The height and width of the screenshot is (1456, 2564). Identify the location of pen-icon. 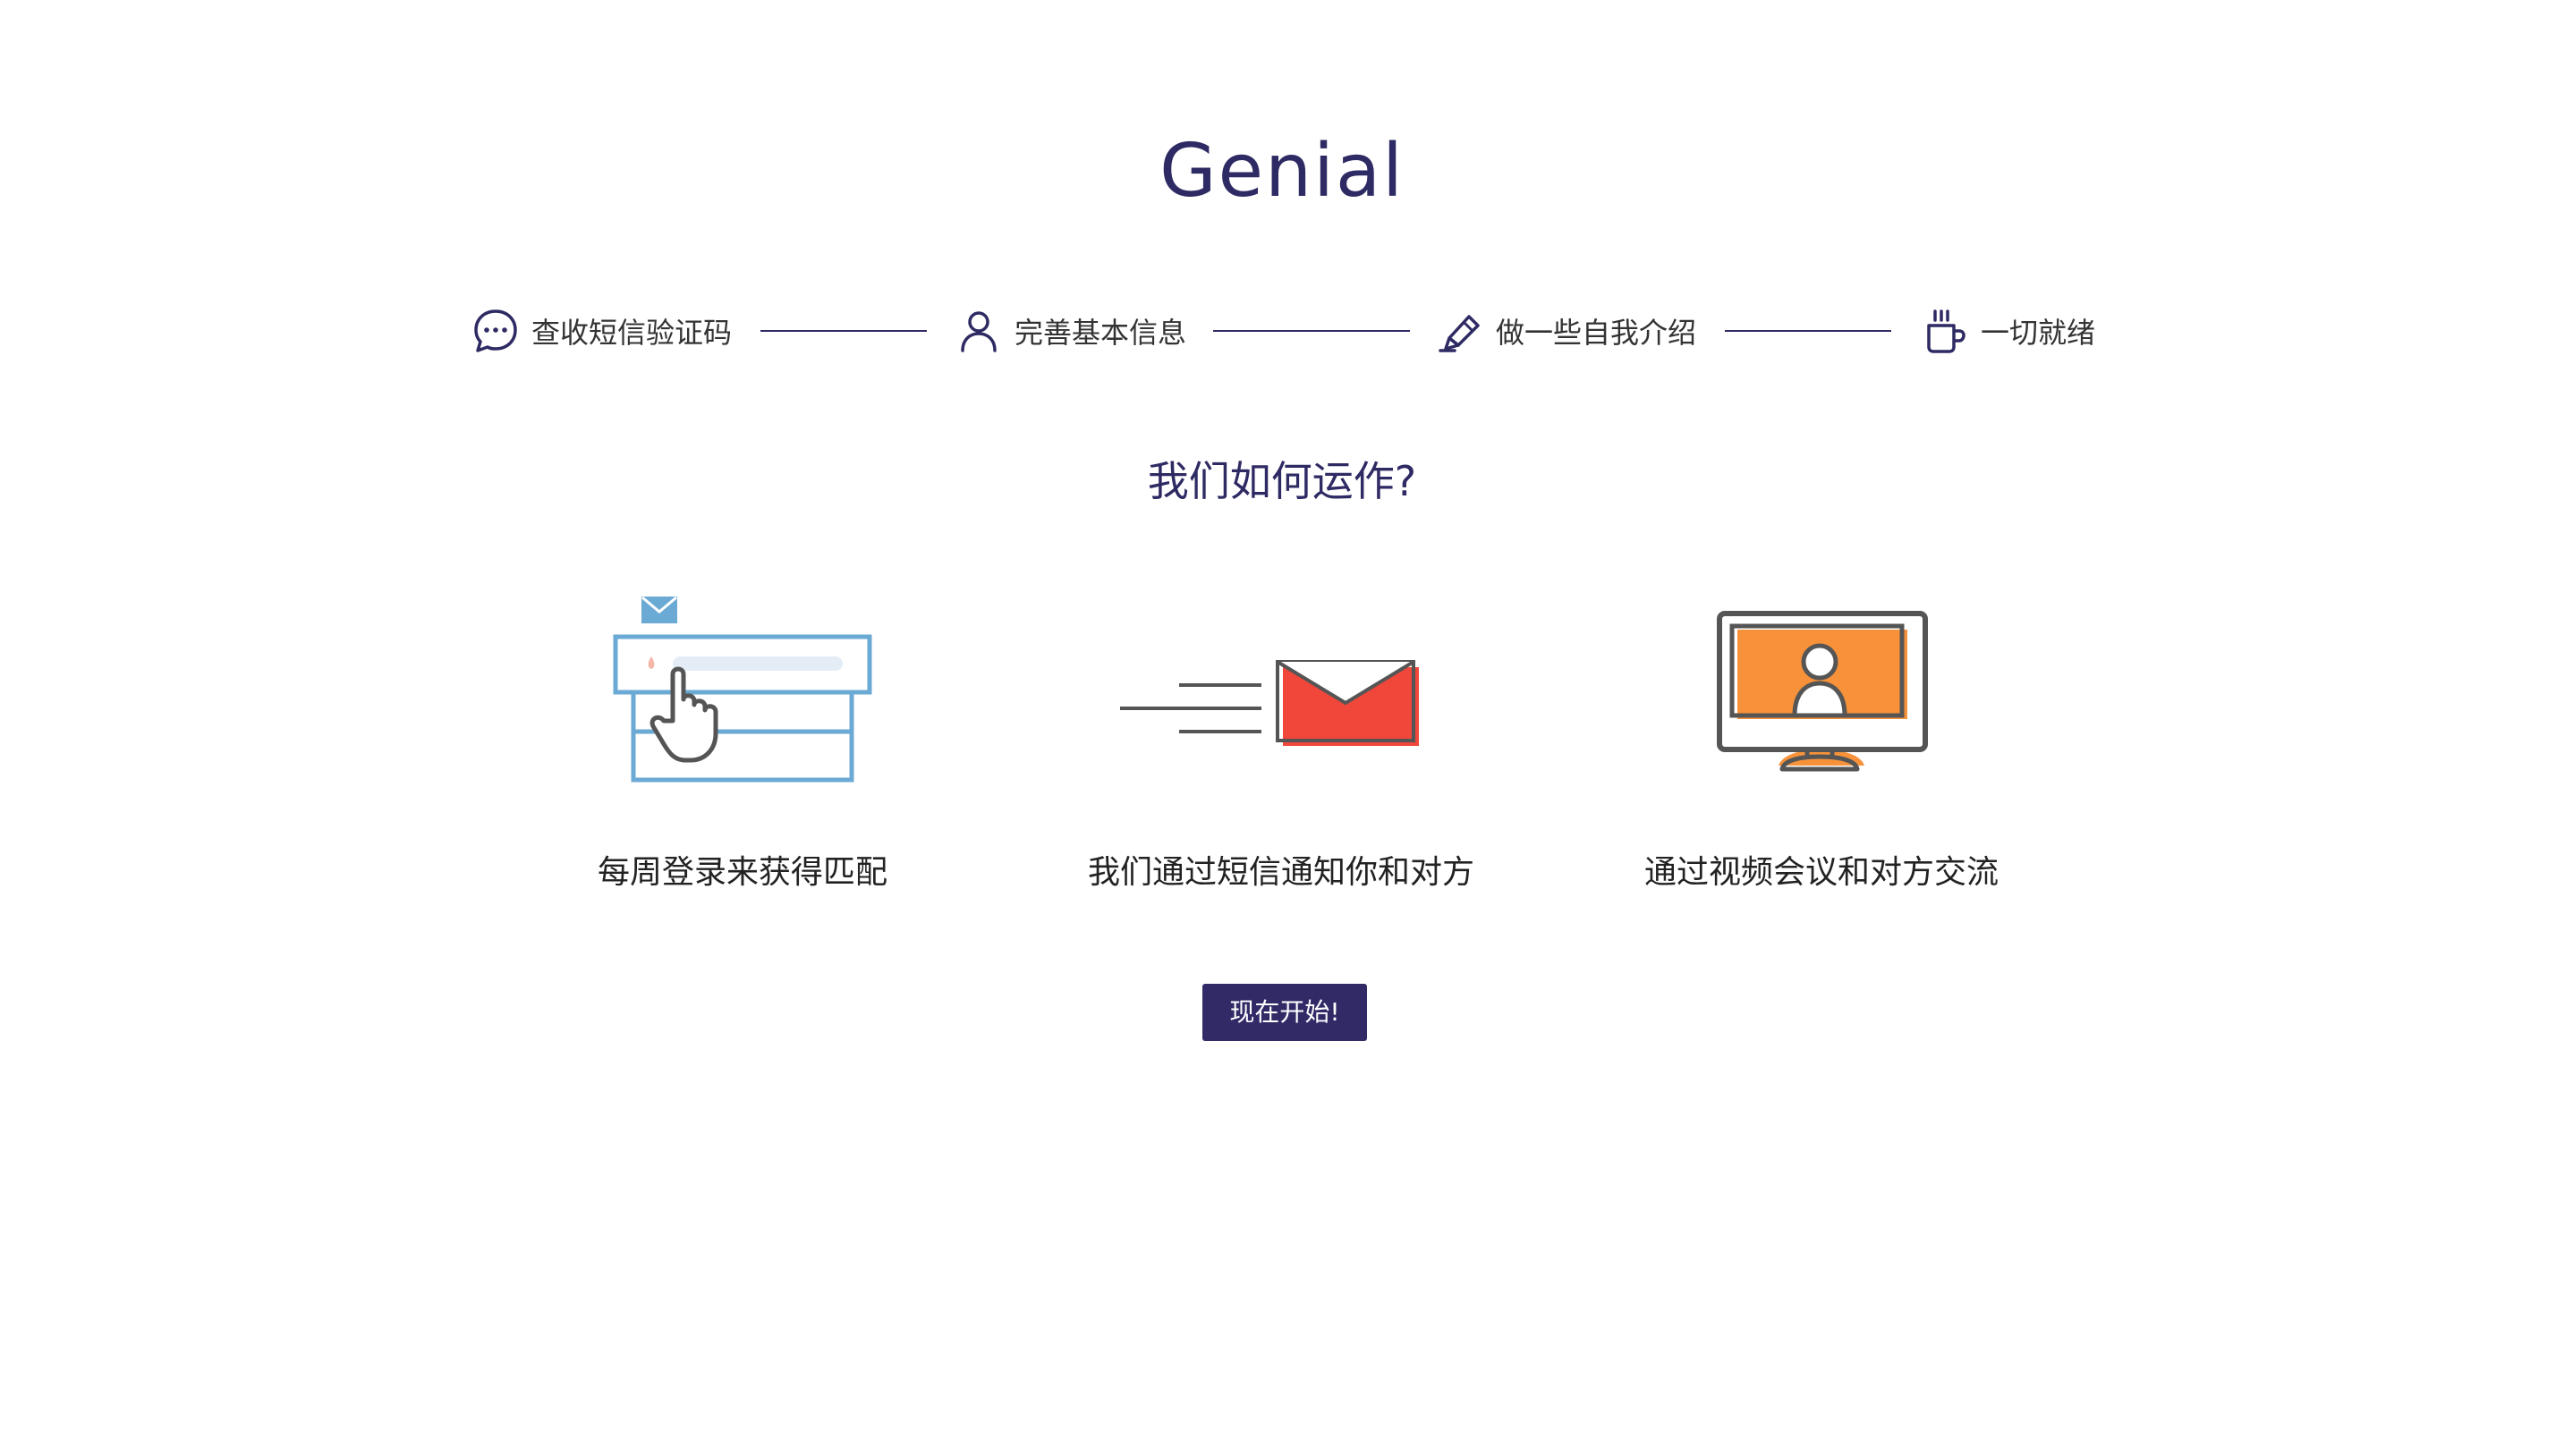
(1460, 331).